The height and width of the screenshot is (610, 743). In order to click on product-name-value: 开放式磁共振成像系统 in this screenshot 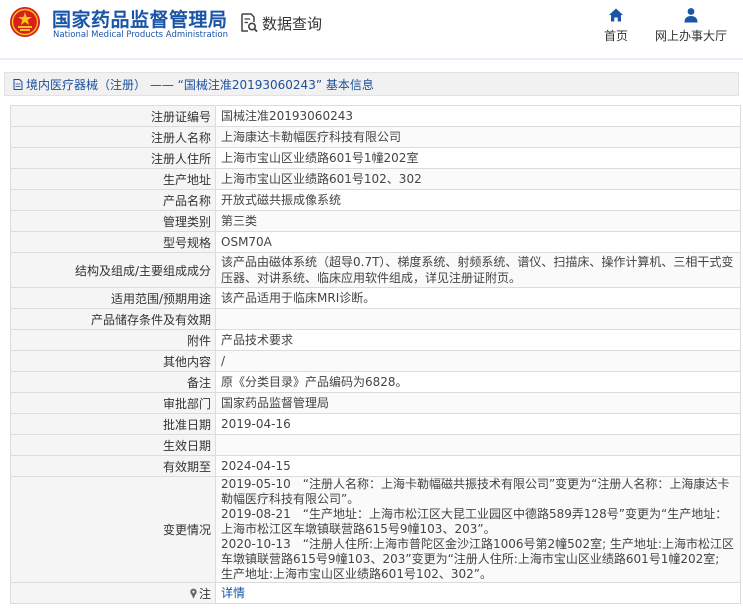, I will do `click(478, 200)`.